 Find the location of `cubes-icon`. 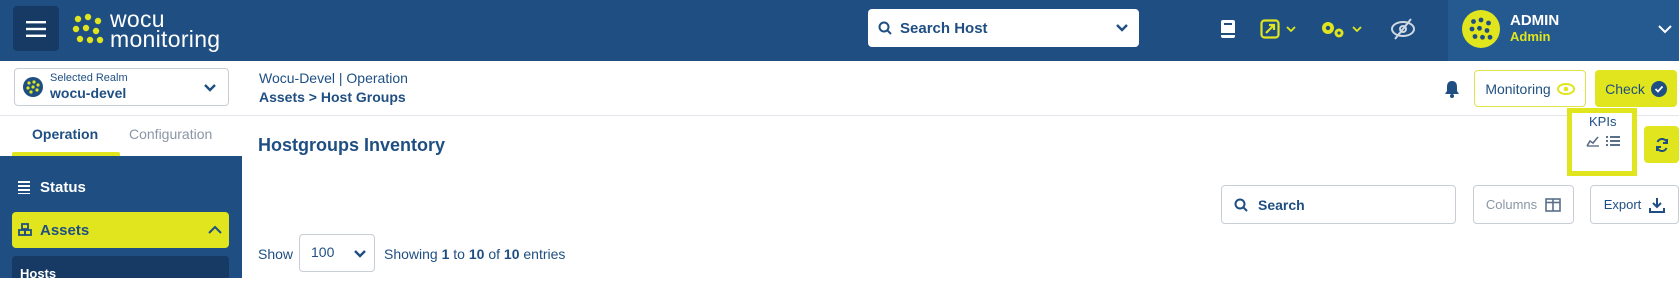

cubes-icon is located at coordinates (25, 229).